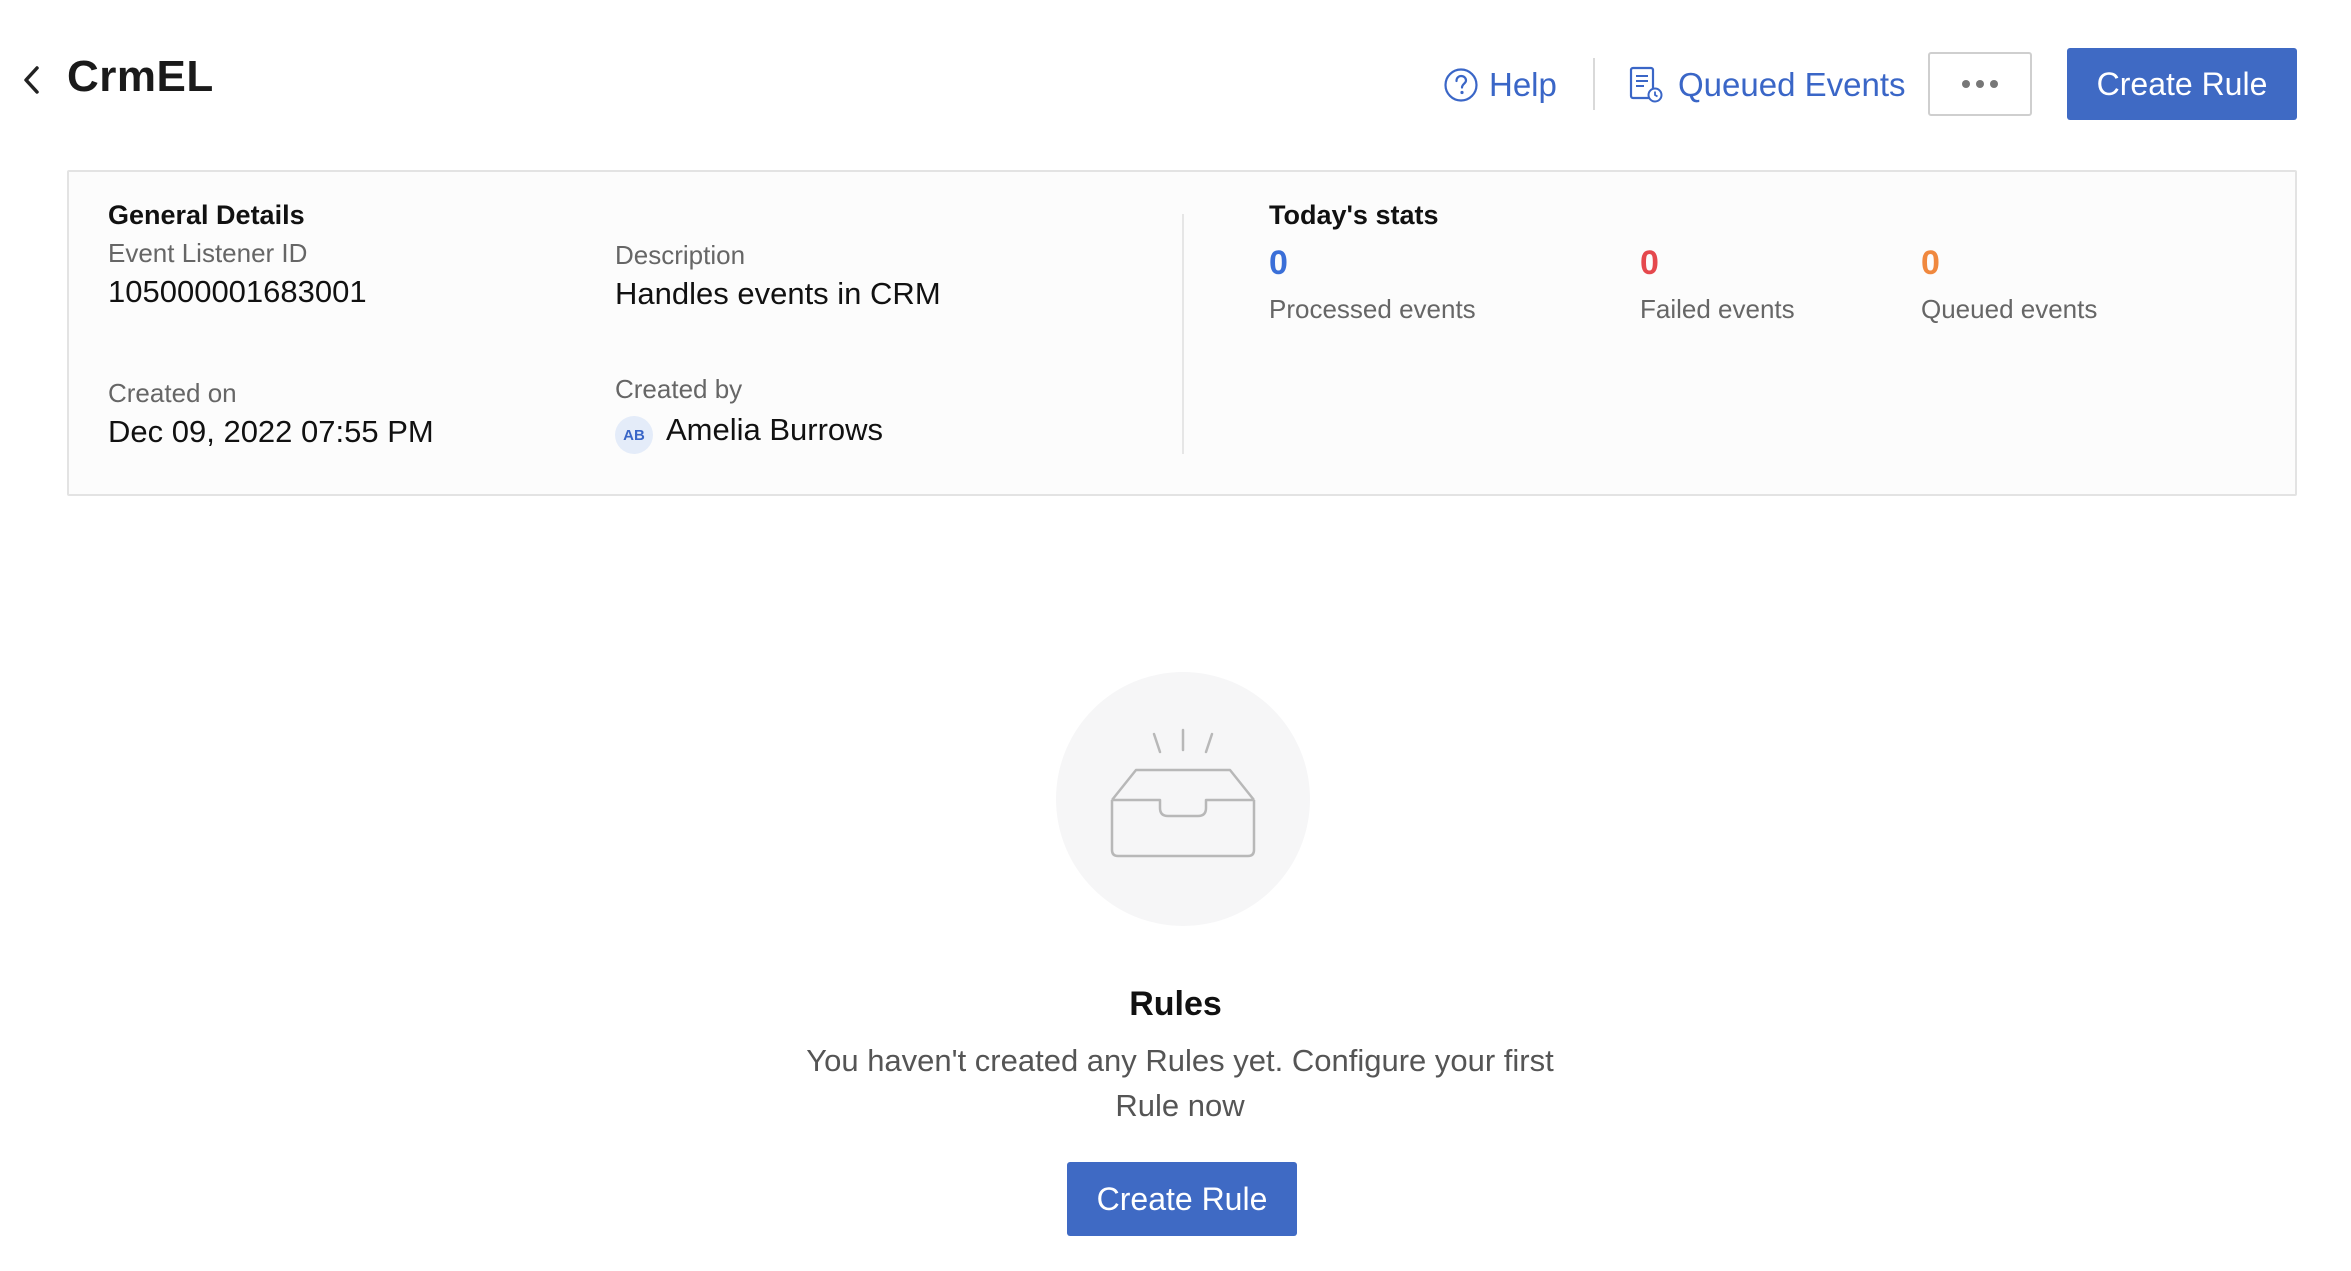  I want to click on queued-events-count: 0, so click(1930, 263).